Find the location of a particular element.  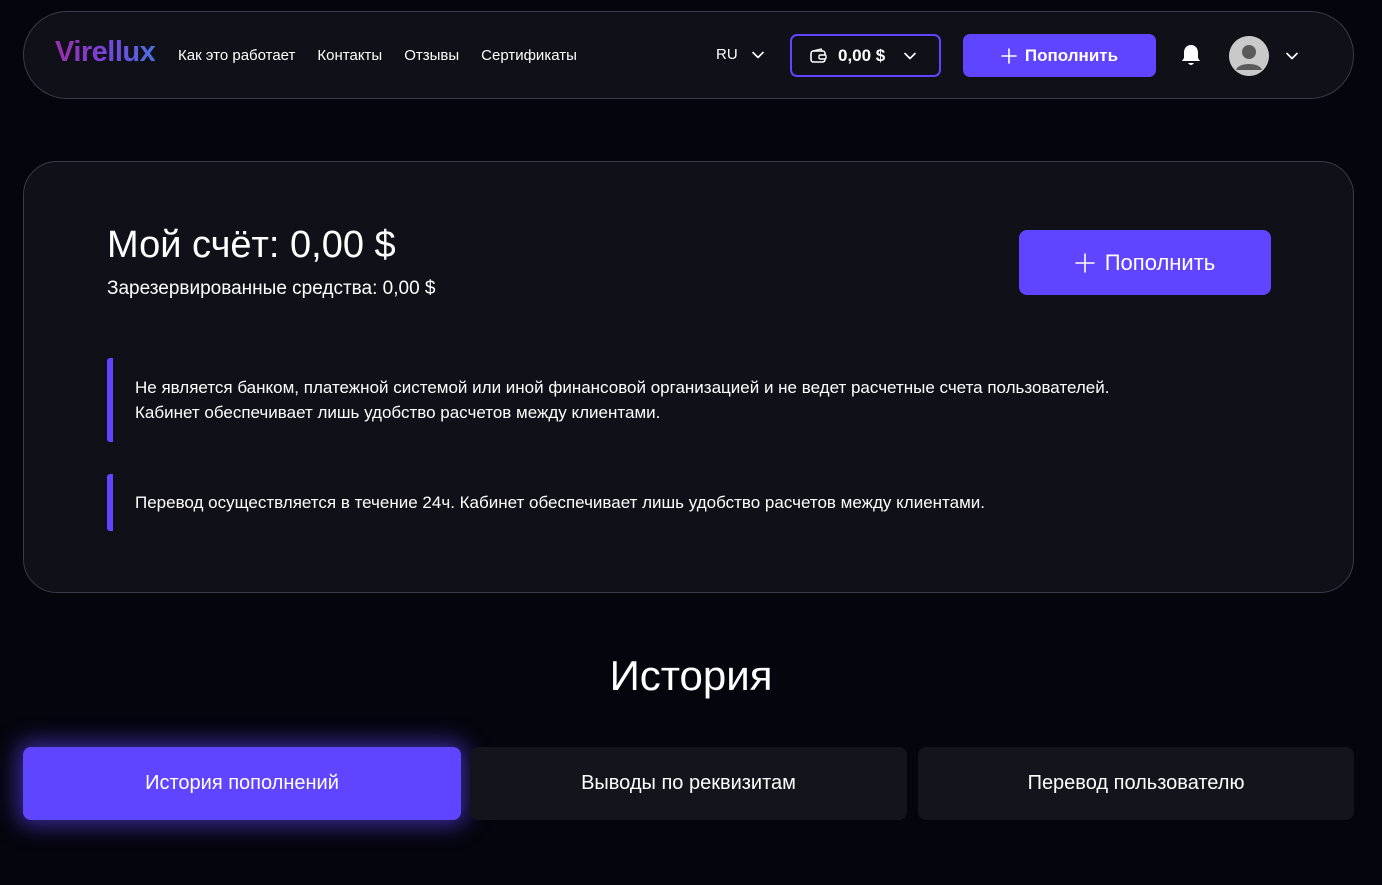

wallet-balance-dropdown: 0,00 $ is located at coordinates (865, 55).